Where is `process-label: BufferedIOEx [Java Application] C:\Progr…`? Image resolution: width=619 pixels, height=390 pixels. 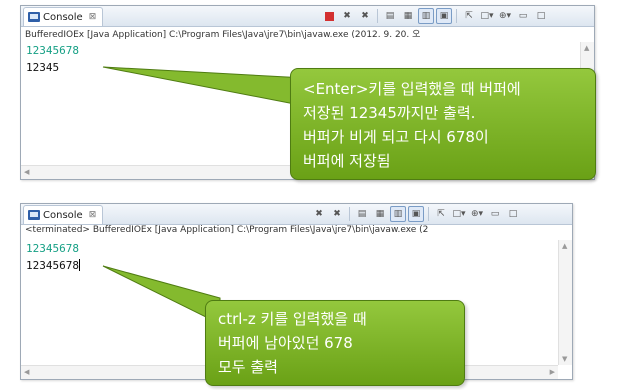 process-label: BufferedIOEx [Java Application] C:\Progr… is located at coordinates (307, 34).